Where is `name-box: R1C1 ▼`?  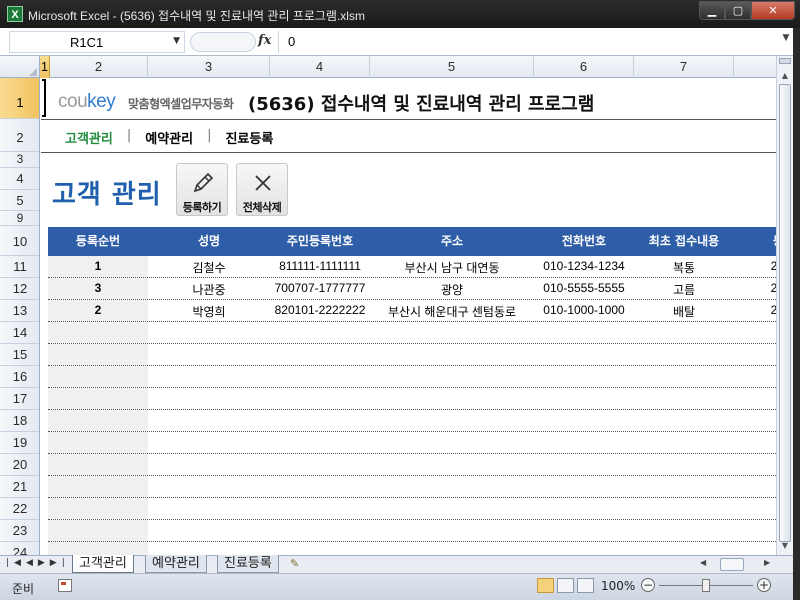 name-box: R1C1 ▼ is located at coordinates (97, 42).